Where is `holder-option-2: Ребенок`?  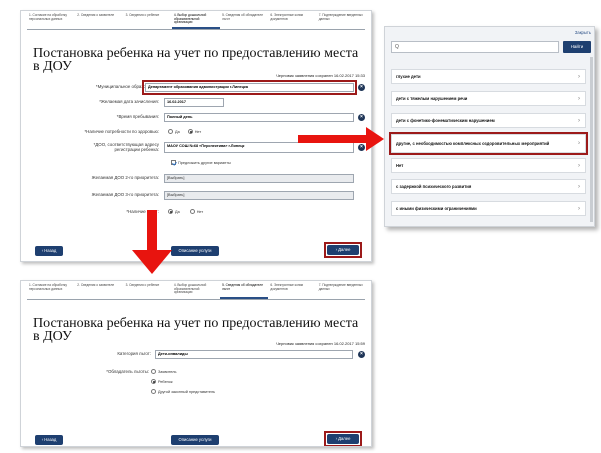 holder-option-2: Ребенок is located at coordinates (162, 381).